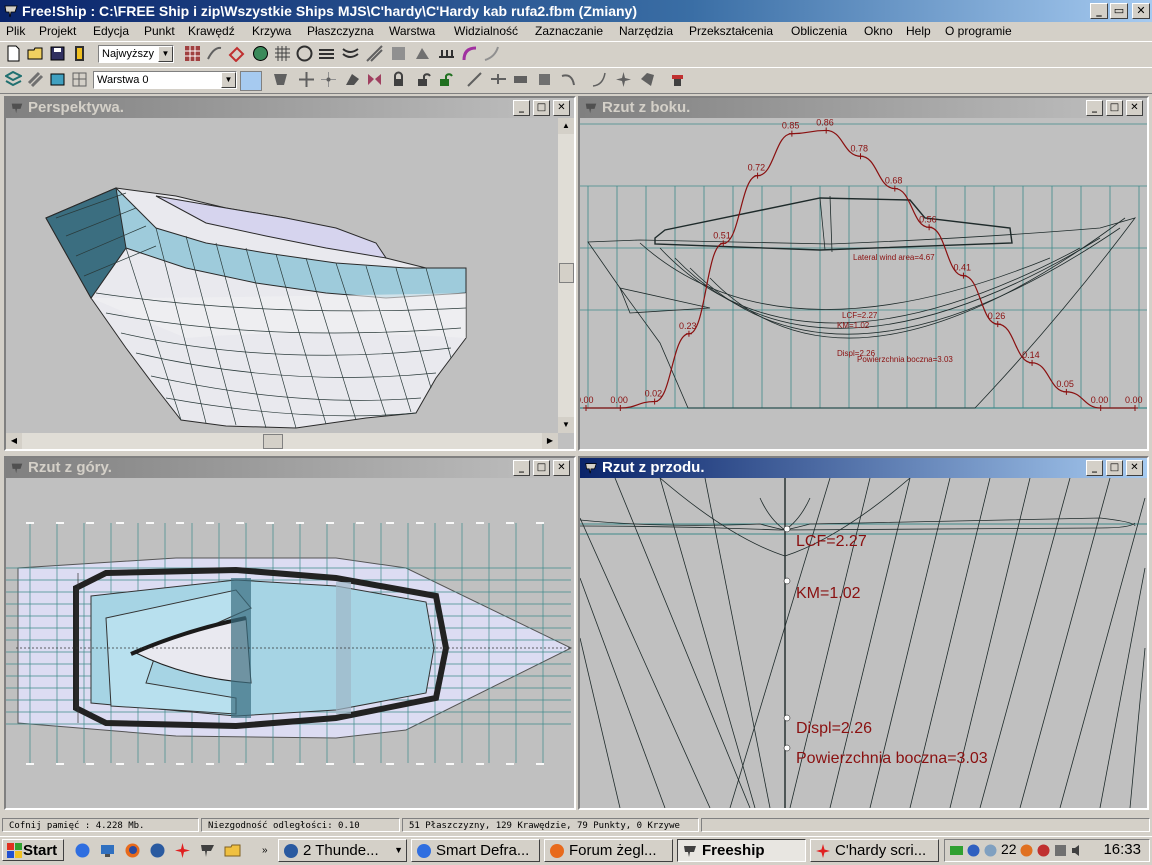  Describe the element at coordinates (260, 53) in the screenshot. I see `globe-icon` at that location.